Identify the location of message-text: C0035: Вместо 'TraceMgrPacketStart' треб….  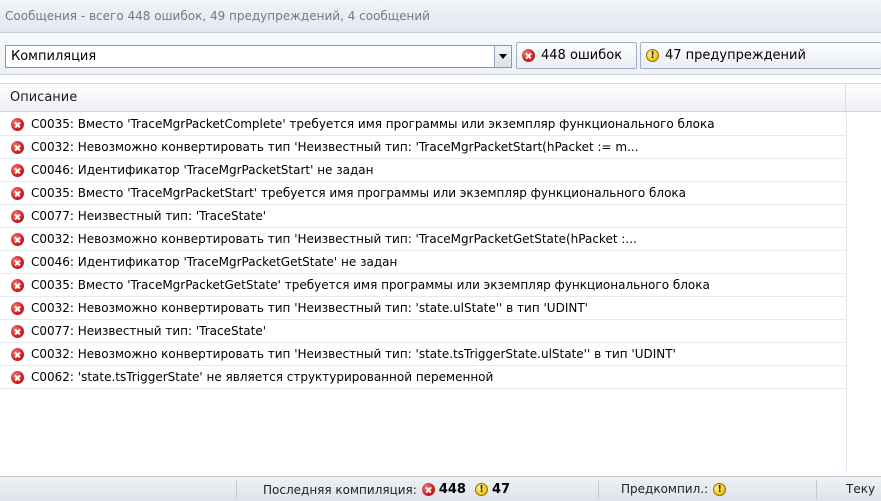
(359, 193).